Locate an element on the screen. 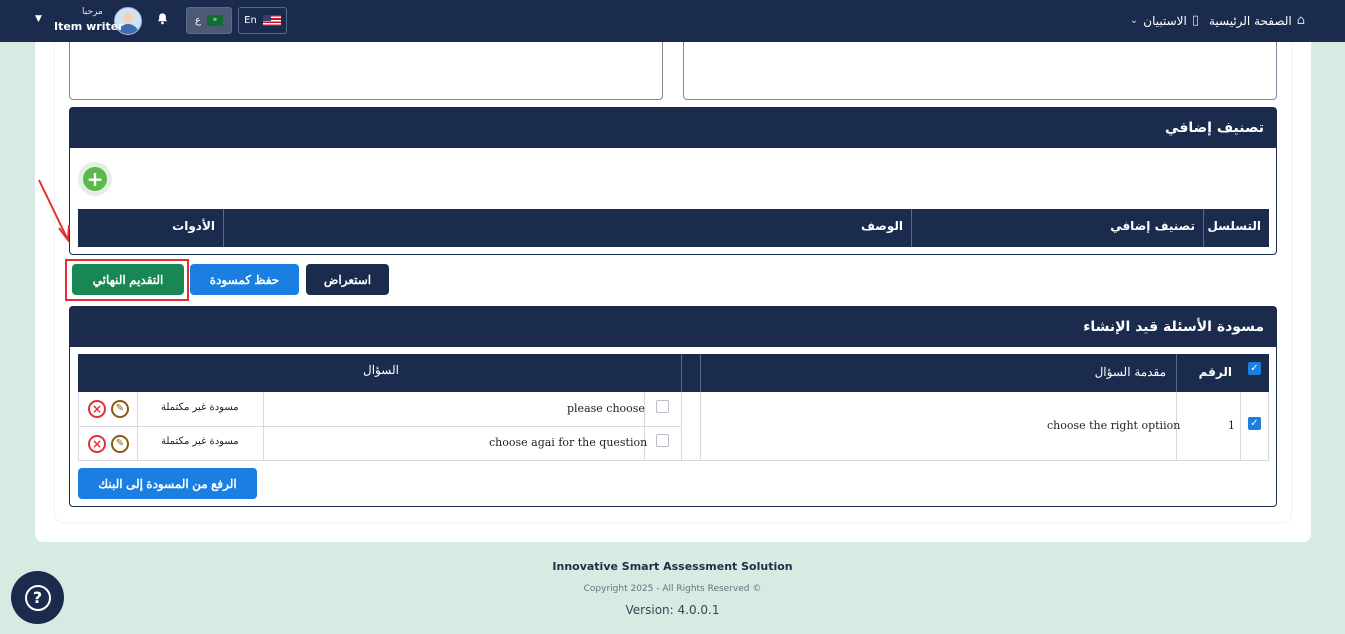 The height and width of the screenshot is (634, 1345). col-stem-label: مقدمة السؤال is located at coordinates (1130, 372).